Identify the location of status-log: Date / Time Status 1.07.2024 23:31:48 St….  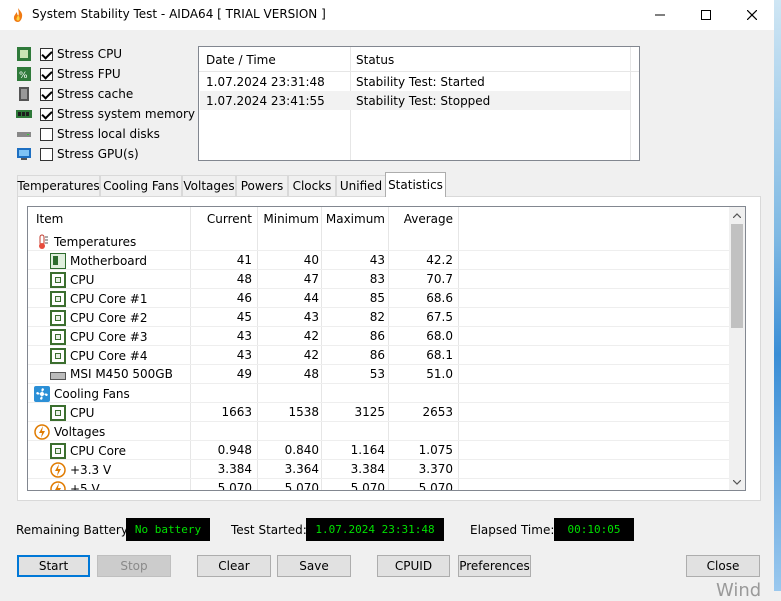
(419, 103).